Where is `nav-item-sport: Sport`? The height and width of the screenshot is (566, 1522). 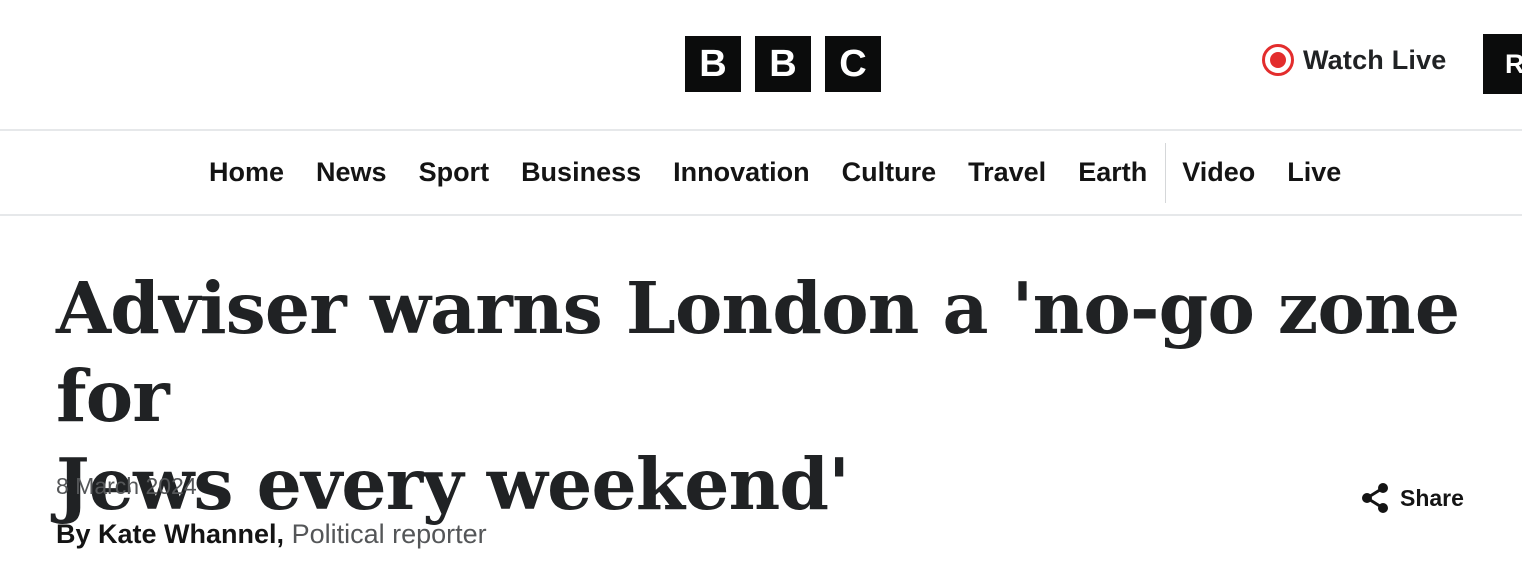
nav-item-sport: Sport is located at coordinates (454, 172).